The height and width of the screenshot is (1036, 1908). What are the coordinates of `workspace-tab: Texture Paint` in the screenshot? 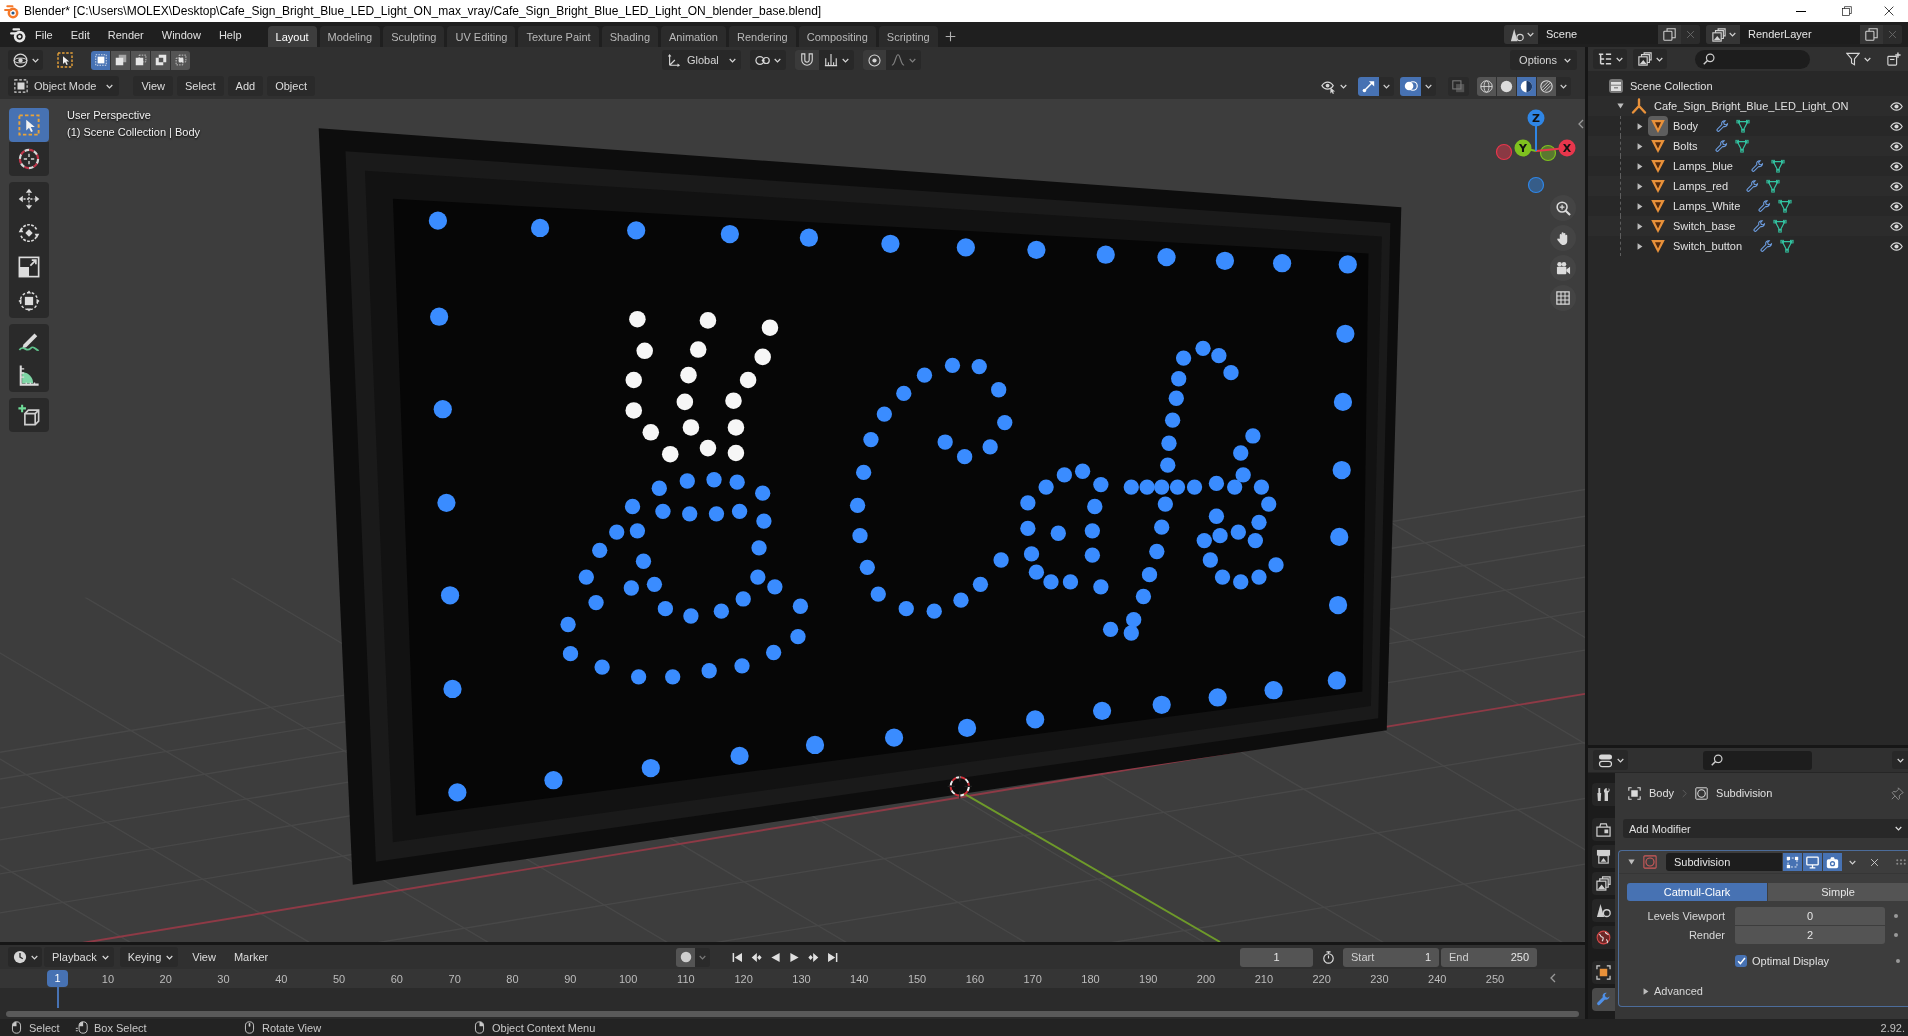 It's located at (558, 36).